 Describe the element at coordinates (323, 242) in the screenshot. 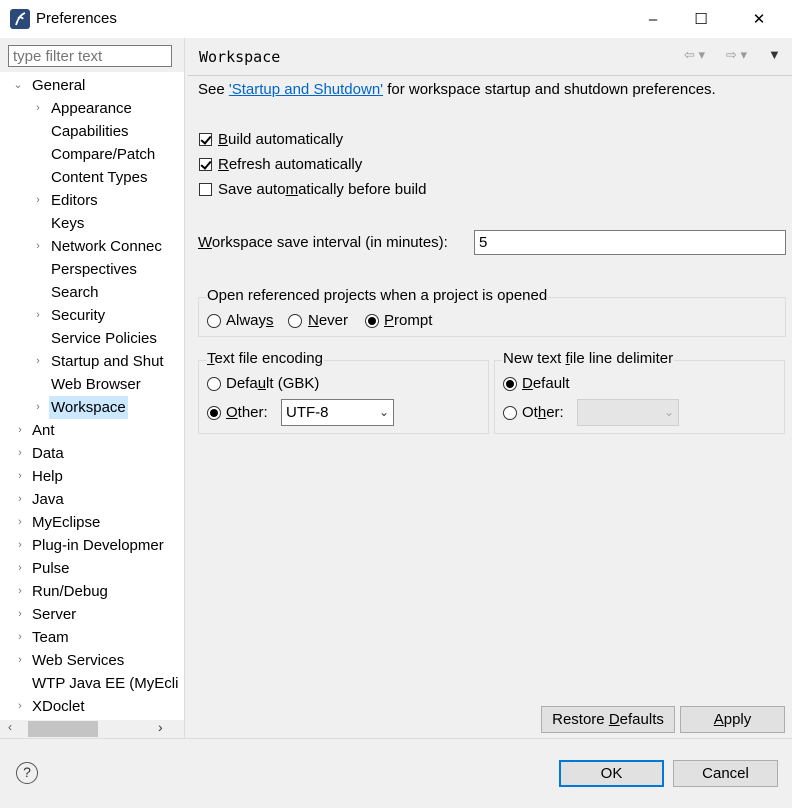

I see `save-interval-label: Workspace save interval (in minutes):` at that location.